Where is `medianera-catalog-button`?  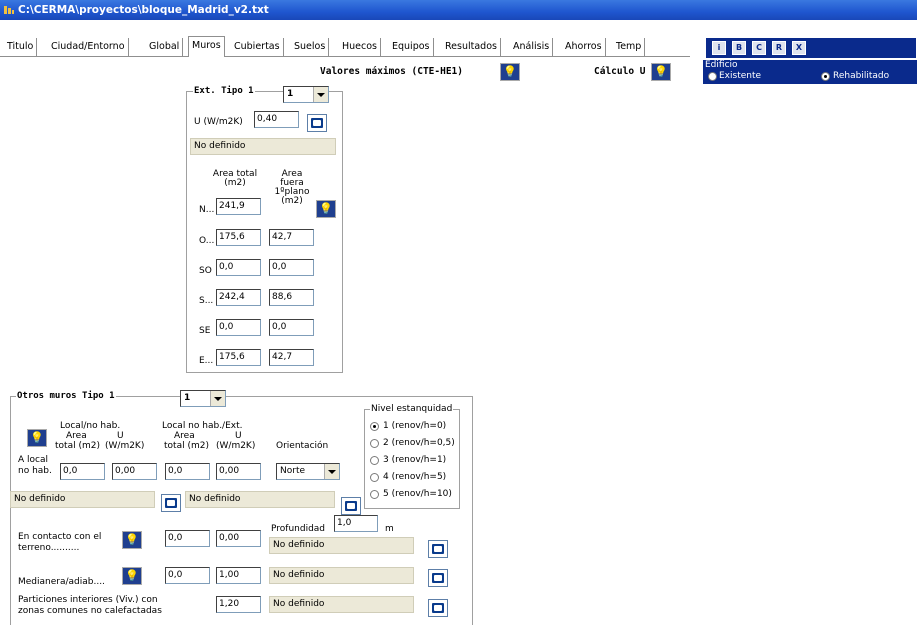 medianera-catalog-button is located at coordinates (438, 578).